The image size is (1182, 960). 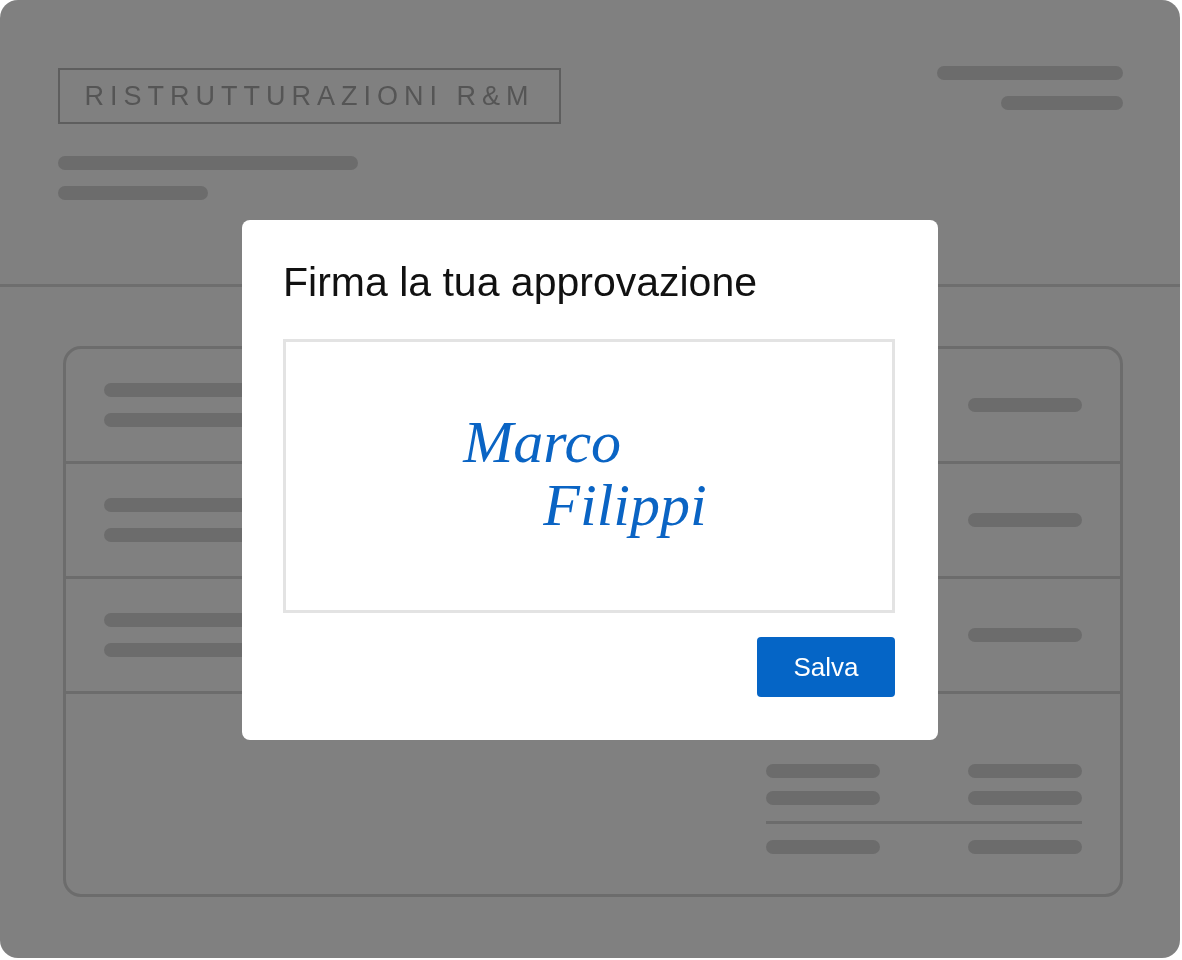 I want to click on signature-pad: Marco Filippi, so click(x=589, y=476).